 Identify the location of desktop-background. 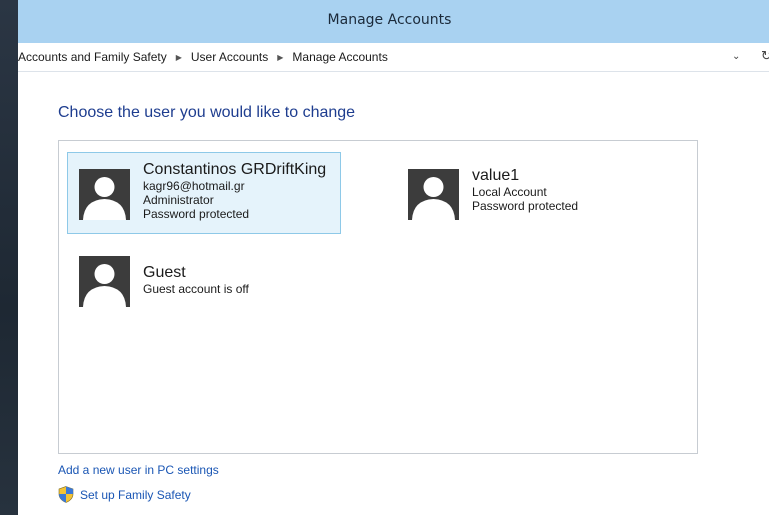
(9, 257).